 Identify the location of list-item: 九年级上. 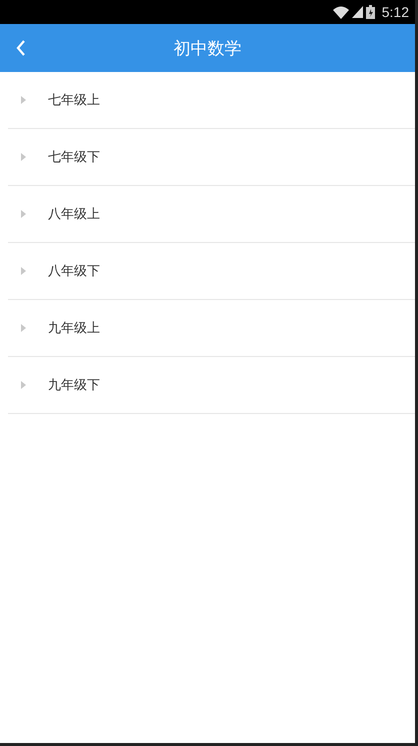
(211, 328).